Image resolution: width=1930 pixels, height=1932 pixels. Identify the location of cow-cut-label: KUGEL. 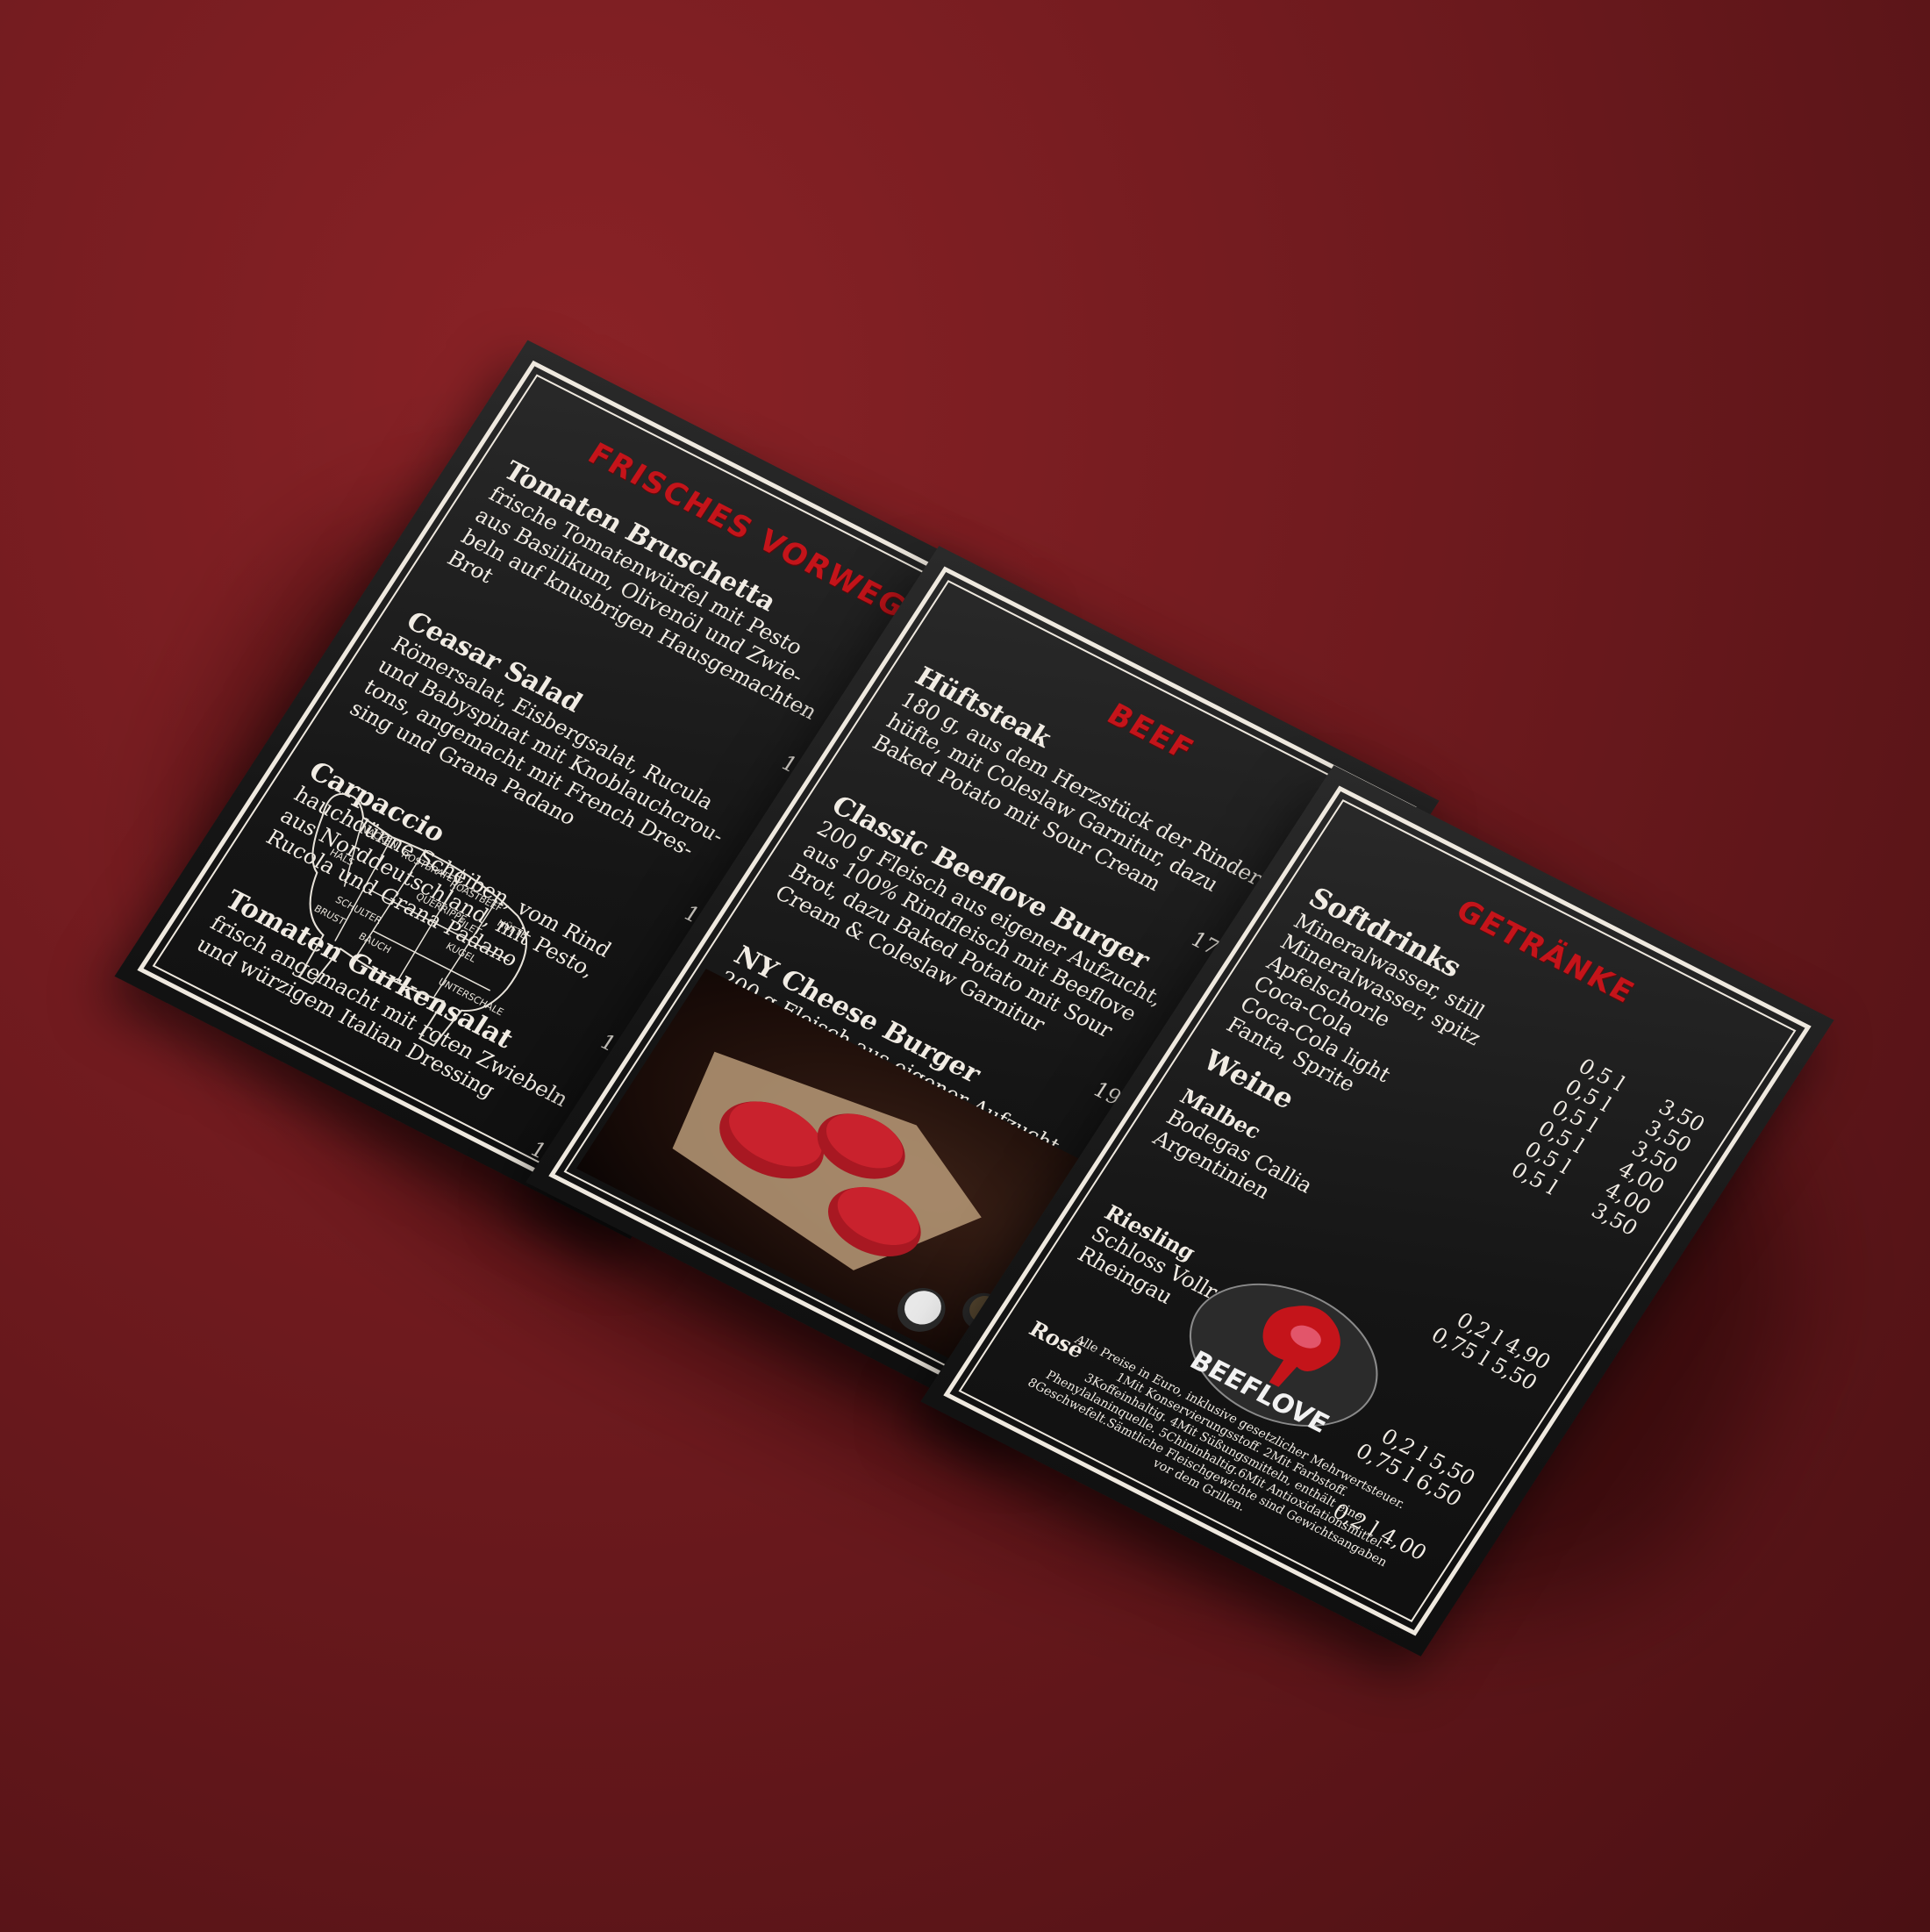
(462, 953).